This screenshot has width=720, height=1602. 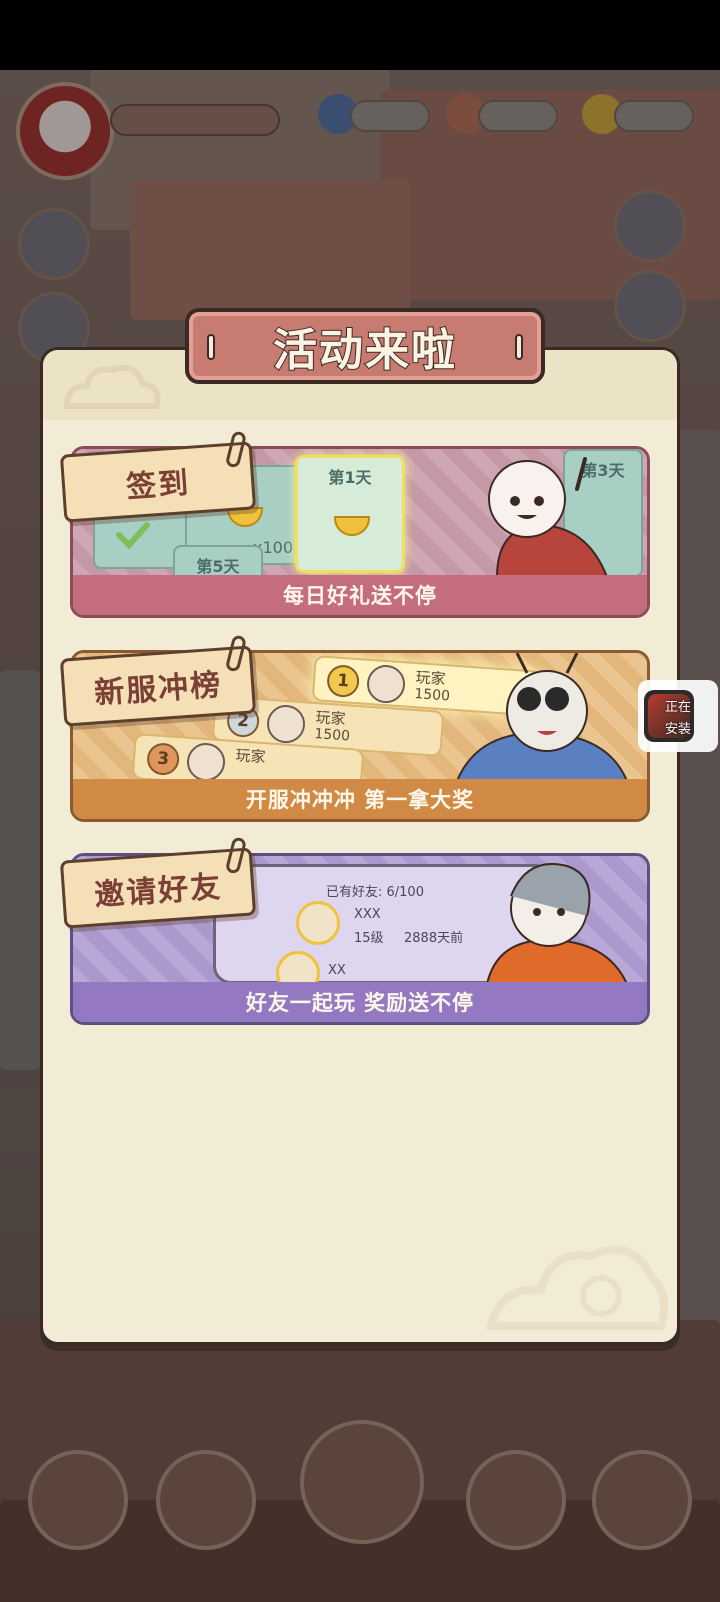 I want to click on modal-title: 活动来啦, so click(x=364, y=350).